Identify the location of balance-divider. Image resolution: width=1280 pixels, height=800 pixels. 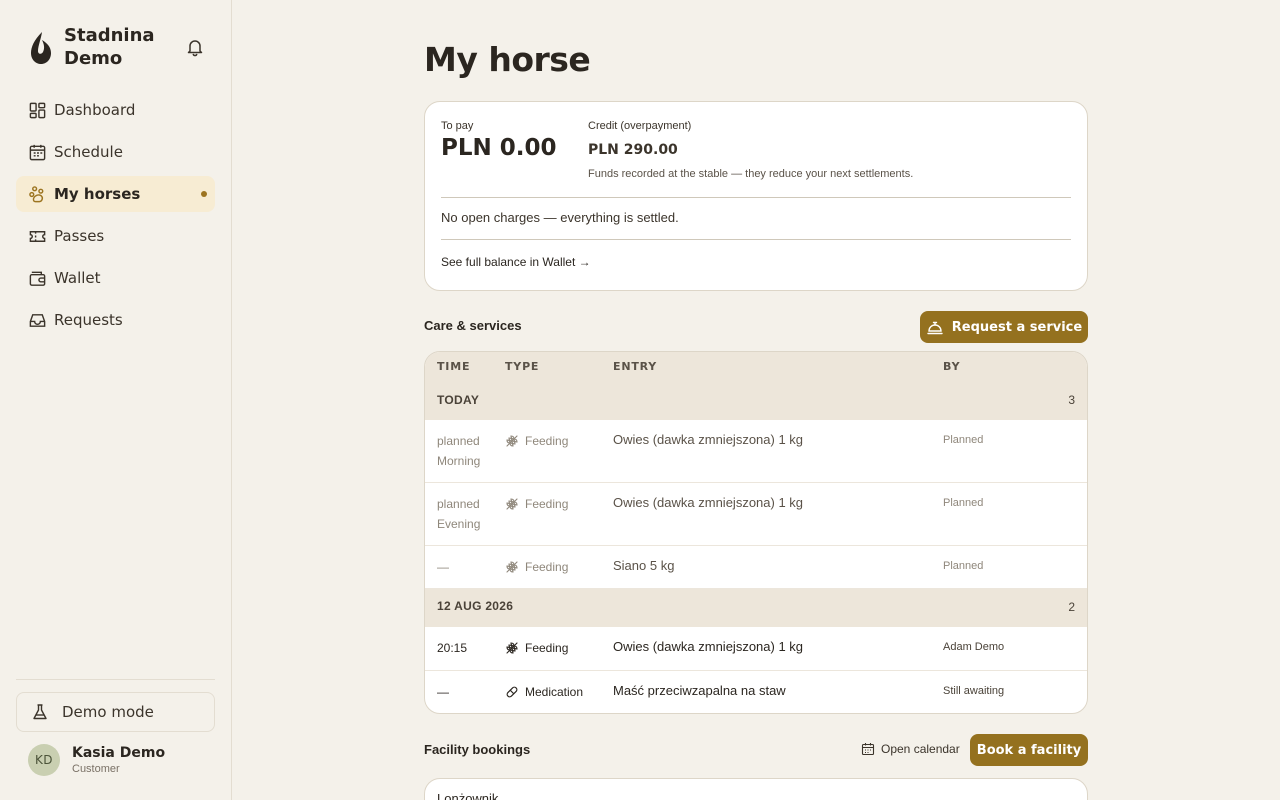
(756, 197).